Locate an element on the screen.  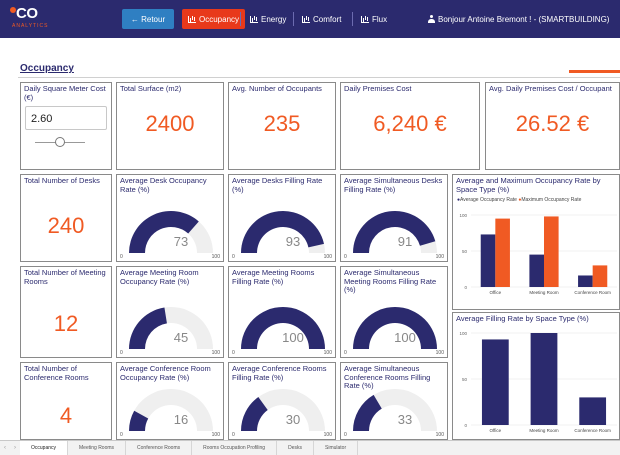
occupancy-bar-chart: 0 50 100 Office Meeting Room Conference Room is located at coordinates (538, 254).